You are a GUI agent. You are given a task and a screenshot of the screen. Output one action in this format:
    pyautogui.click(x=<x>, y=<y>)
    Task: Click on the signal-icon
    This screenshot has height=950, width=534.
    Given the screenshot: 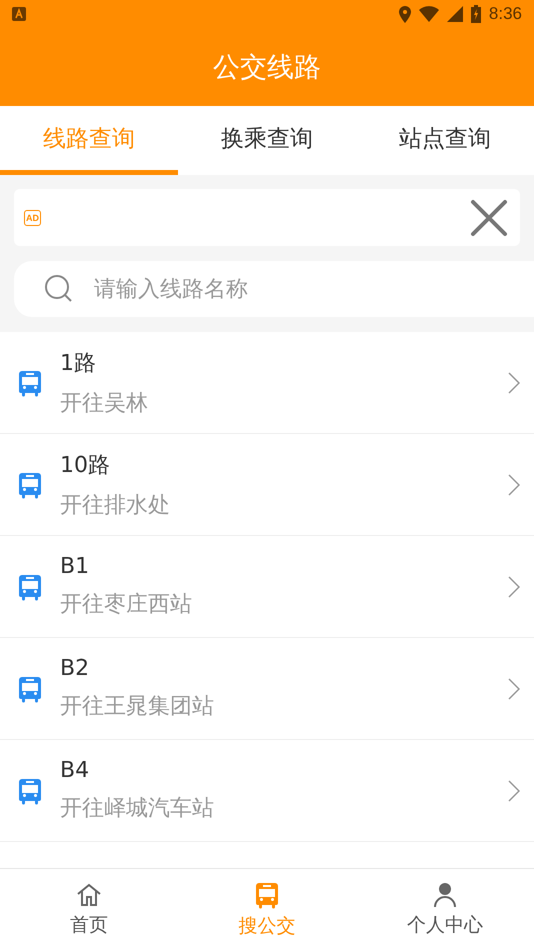 What is the action you would take?
    pyautogui.click(x=454, y=14)
    